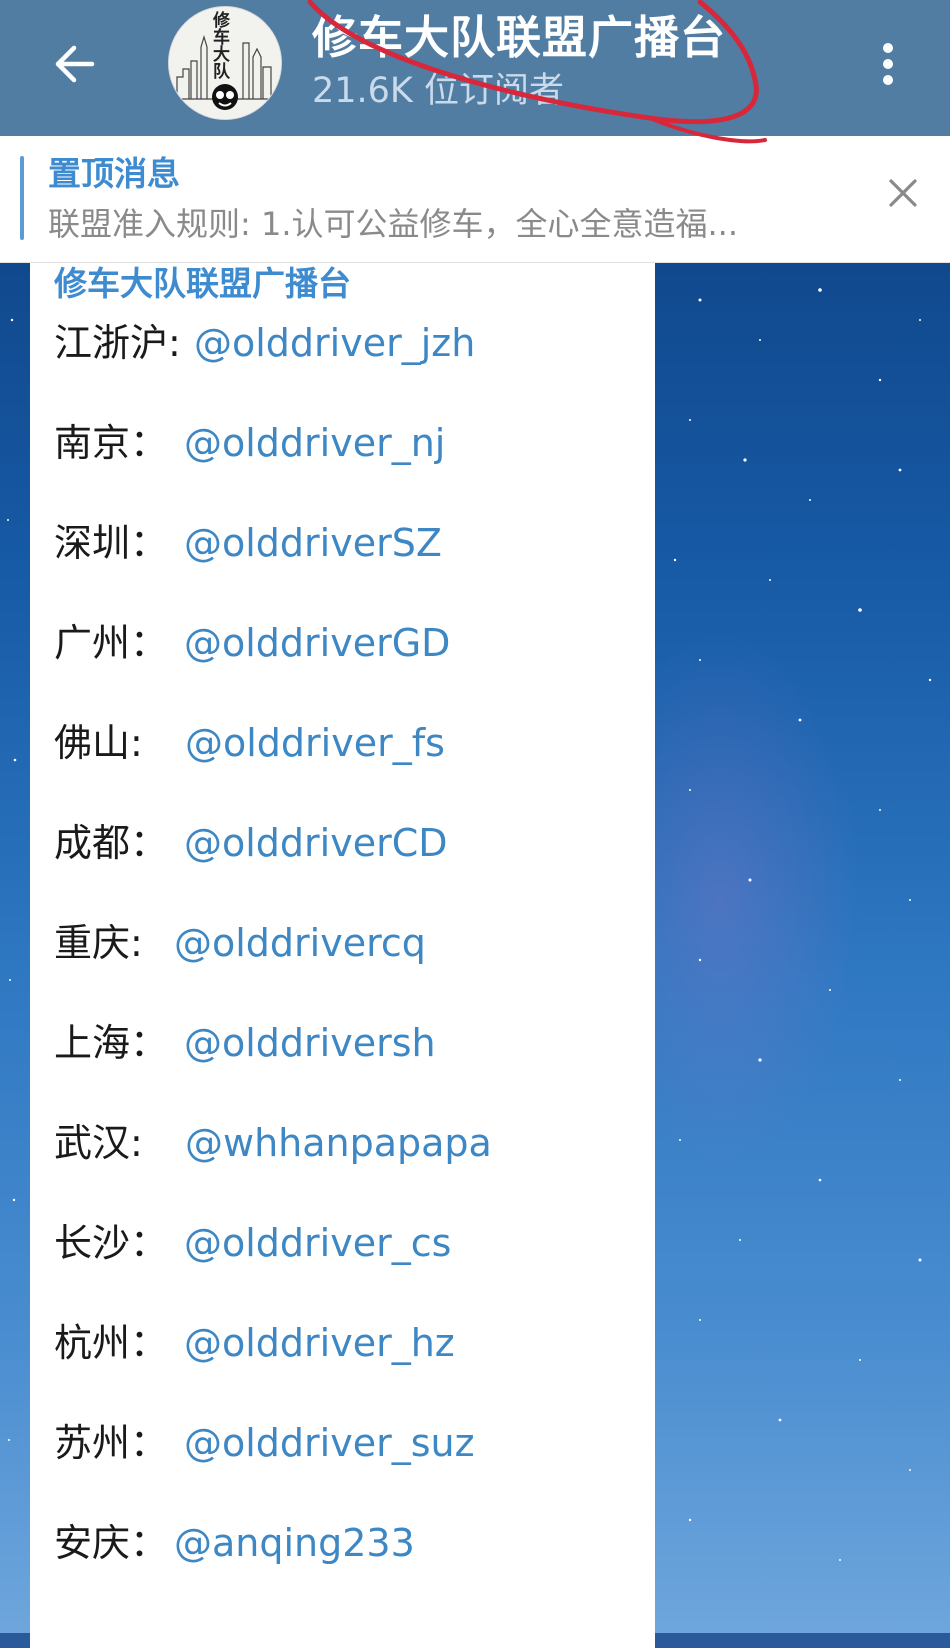 This screenshot has height=1648, width=950. I want to click on list-item: 苏州： @olddriver_suz, so click(264, 1443).